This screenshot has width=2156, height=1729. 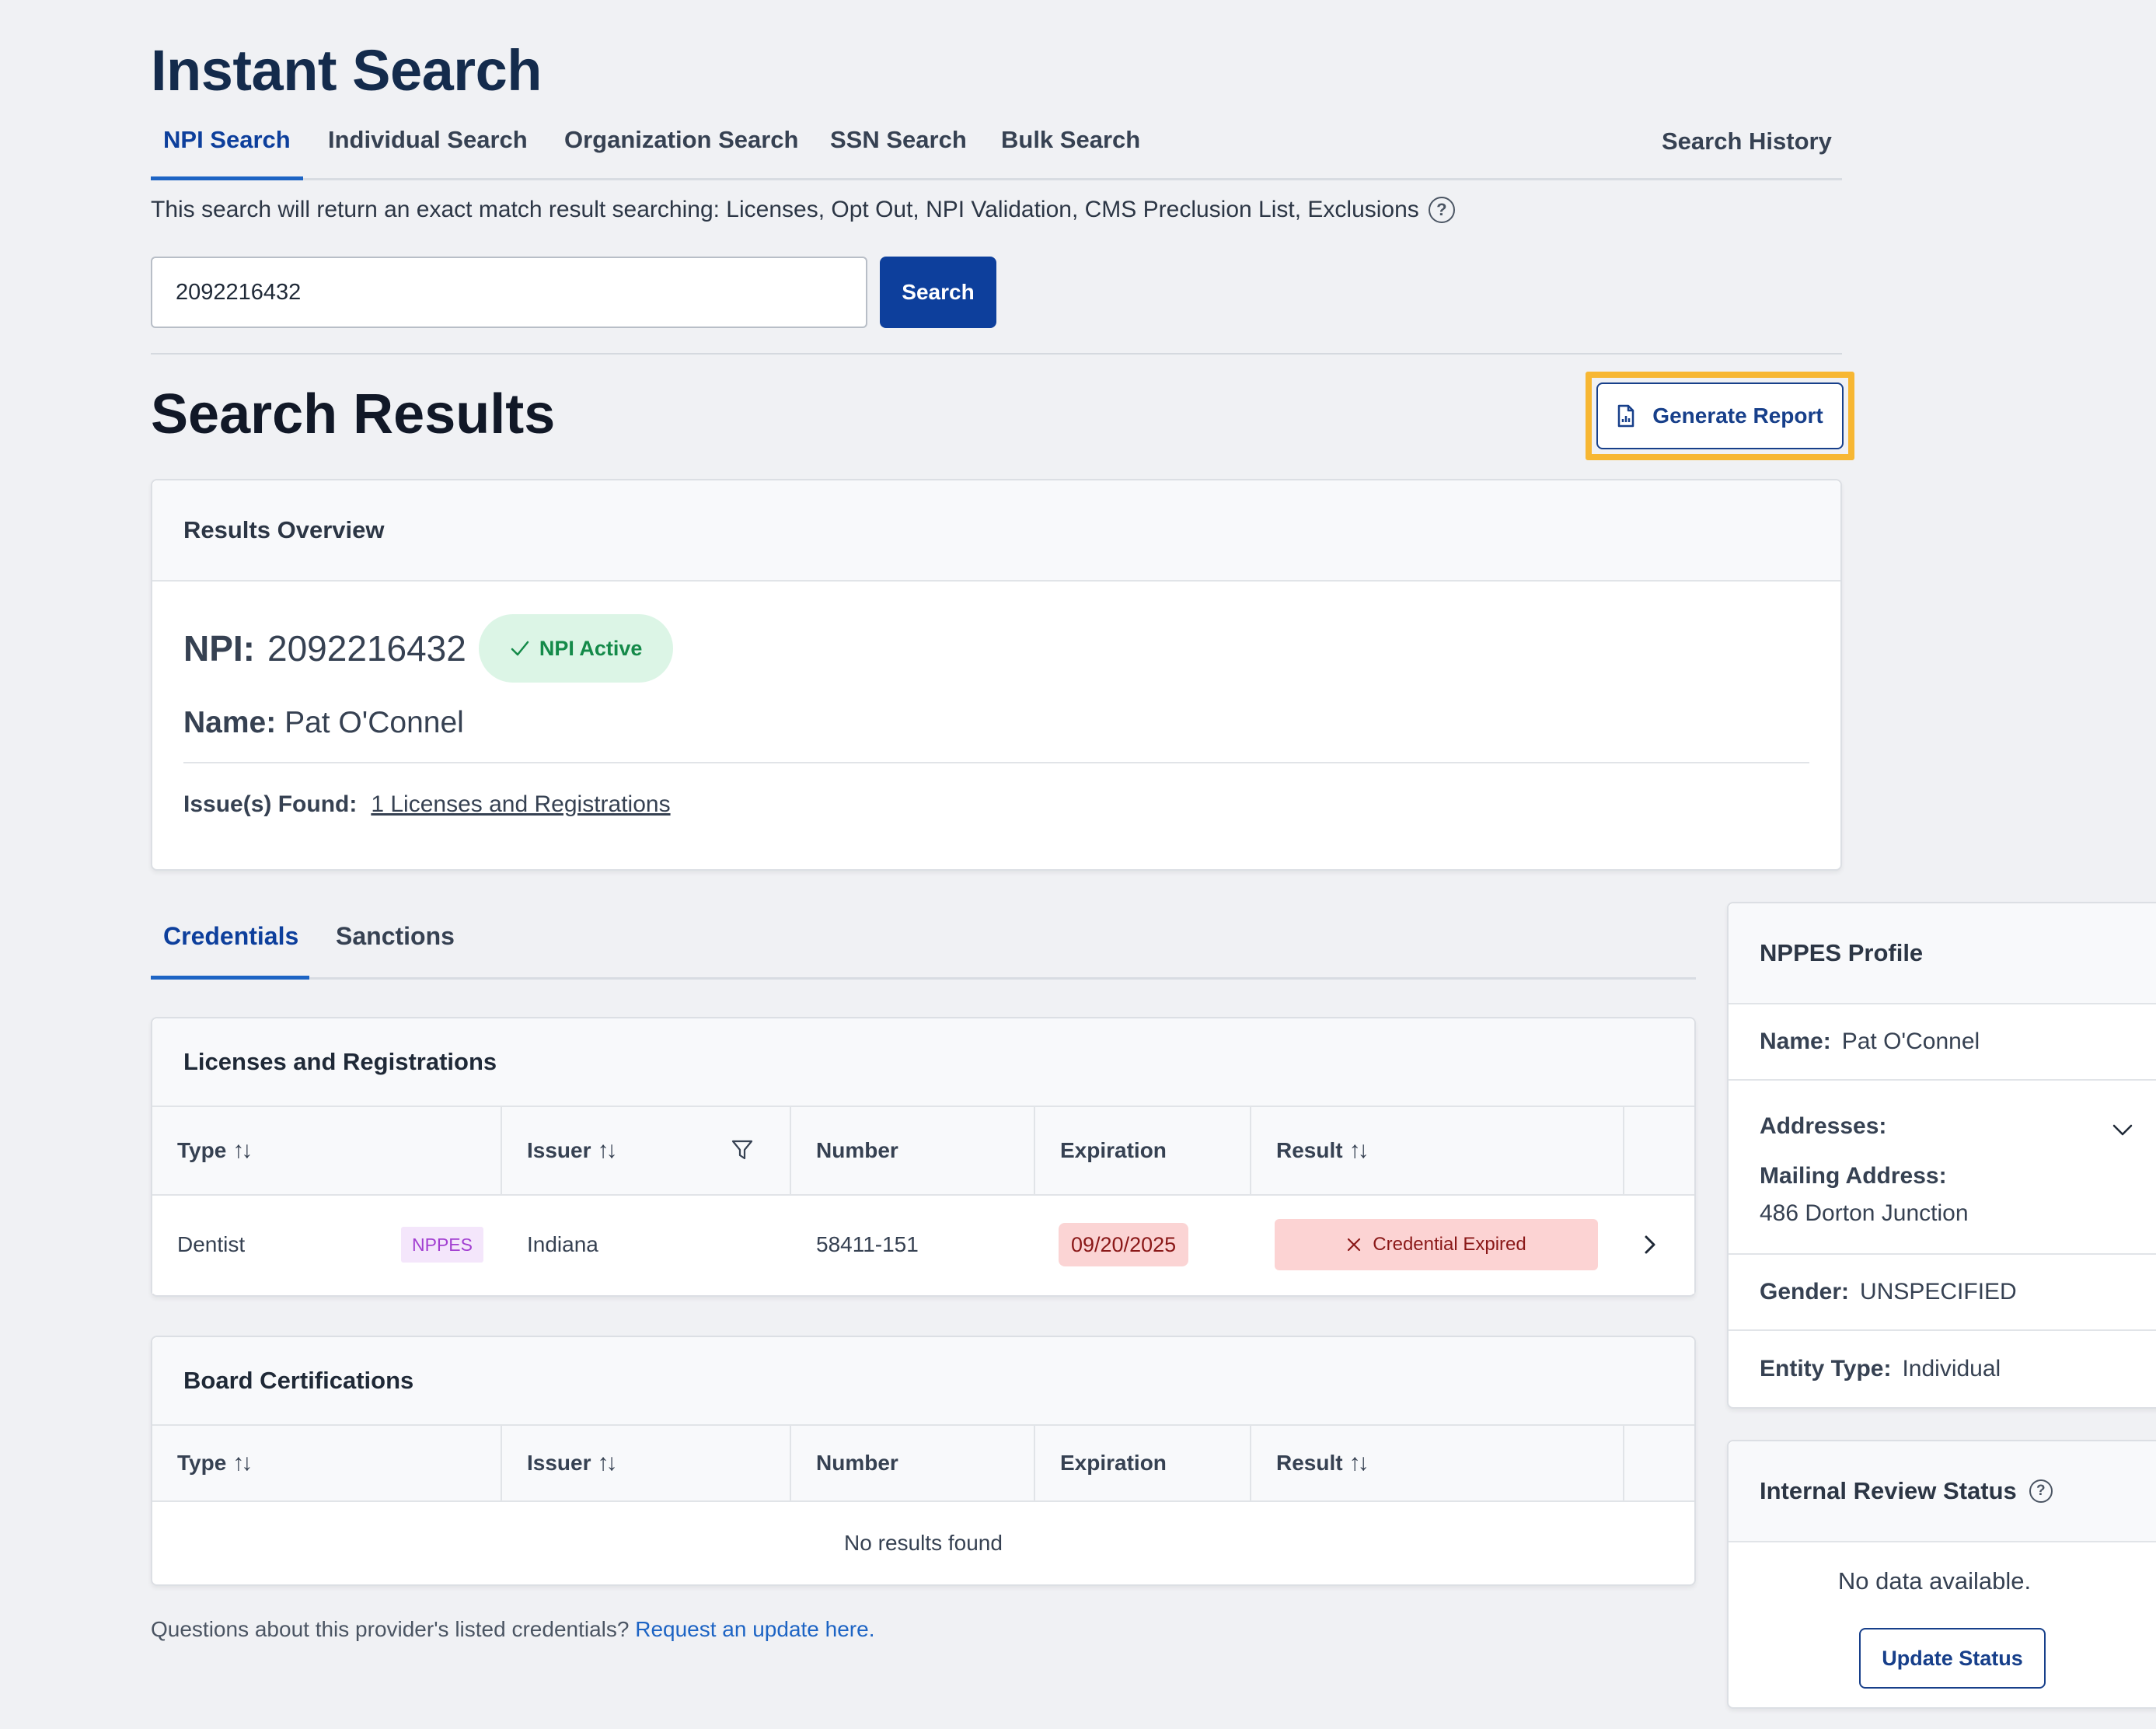 I want to click on mailing-address-label: Mailing Address:, so click(x=1853, y=1176).